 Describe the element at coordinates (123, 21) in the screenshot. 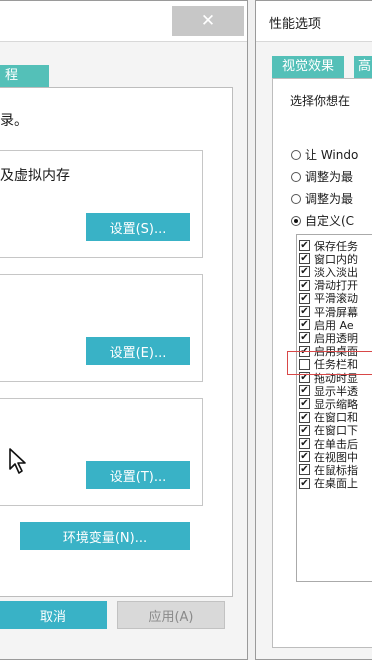

I see `title-bar: ✕` at that location.